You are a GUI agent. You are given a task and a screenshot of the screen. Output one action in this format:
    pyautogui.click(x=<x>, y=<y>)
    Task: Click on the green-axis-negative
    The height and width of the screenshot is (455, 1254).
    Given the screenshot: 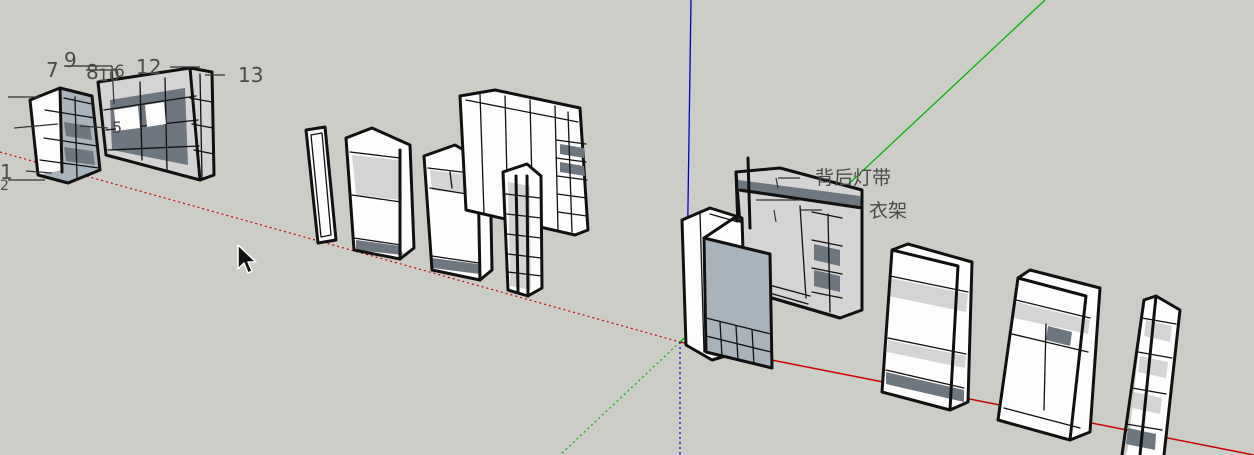 What is the action you would take?
    pyautogui.click(x=620, y=398)
    